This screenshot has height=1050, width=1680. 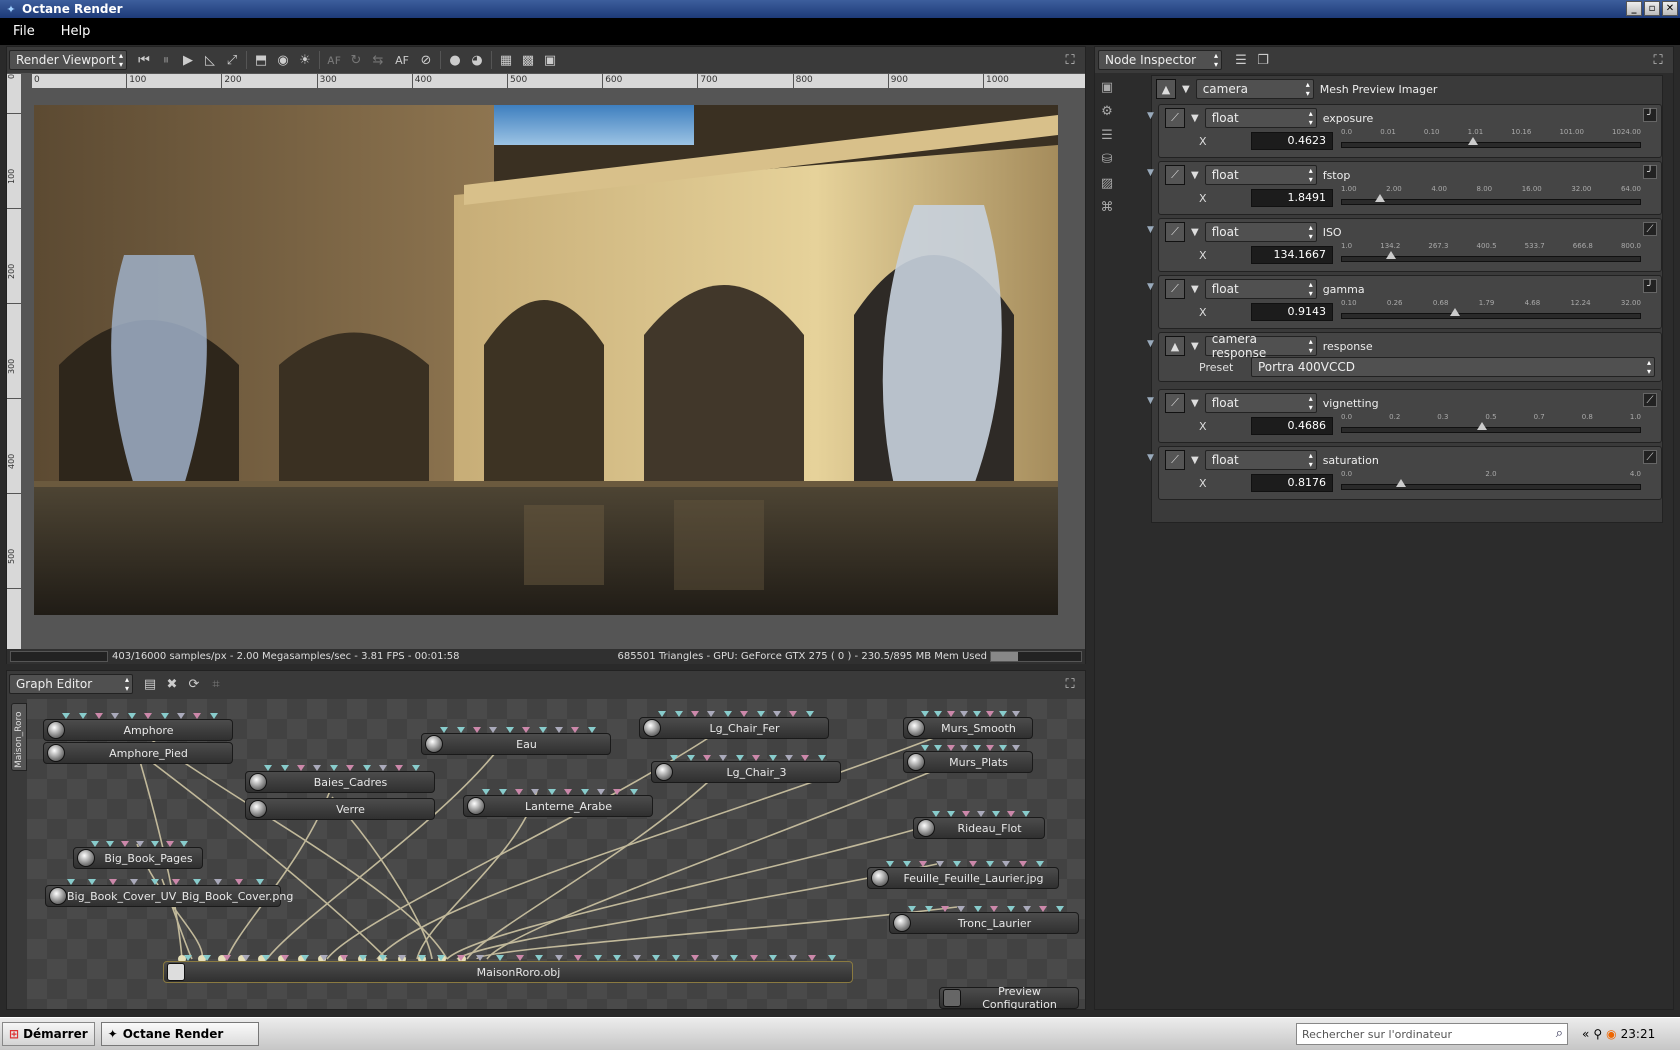 I want to click on refresh-icon: ⟳, so click(x=194, y=684).